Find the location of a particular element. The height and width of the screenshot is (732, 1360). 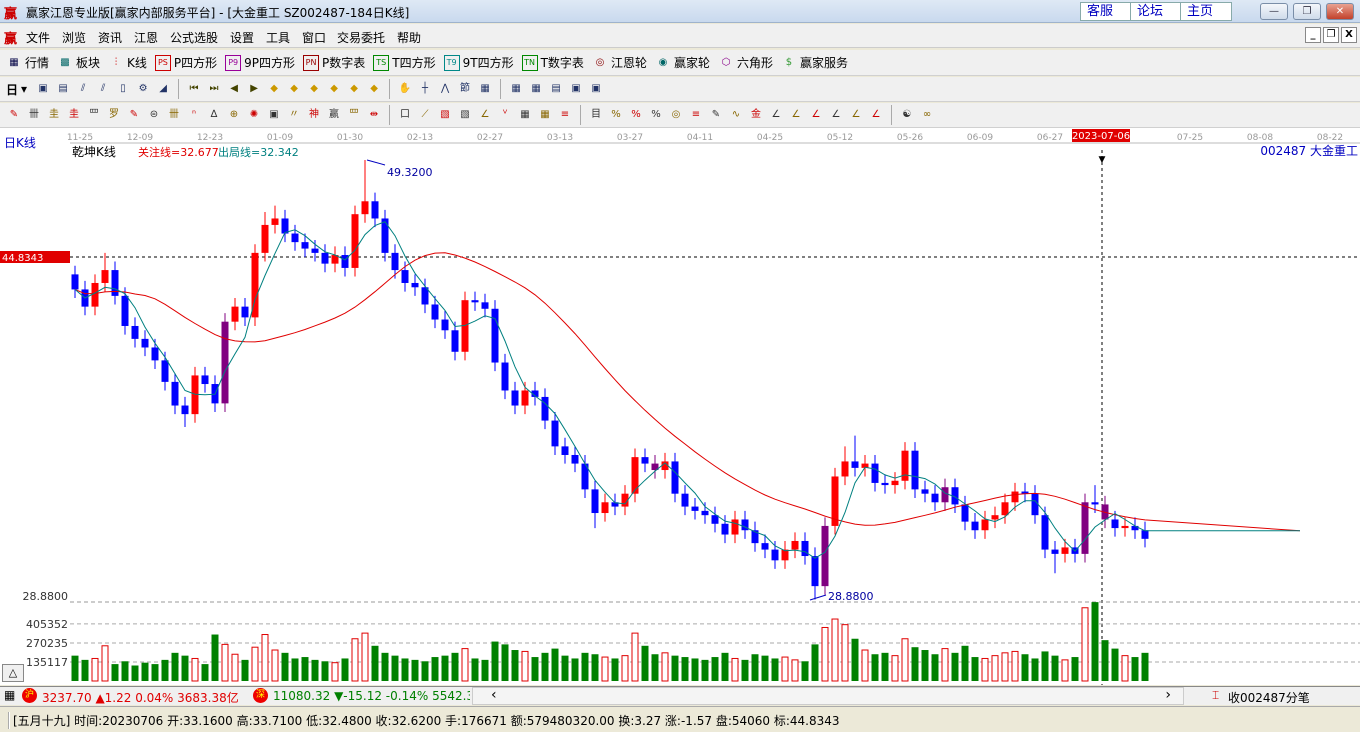

homepage-link: 主页 is located at coordinates (1206, 11).